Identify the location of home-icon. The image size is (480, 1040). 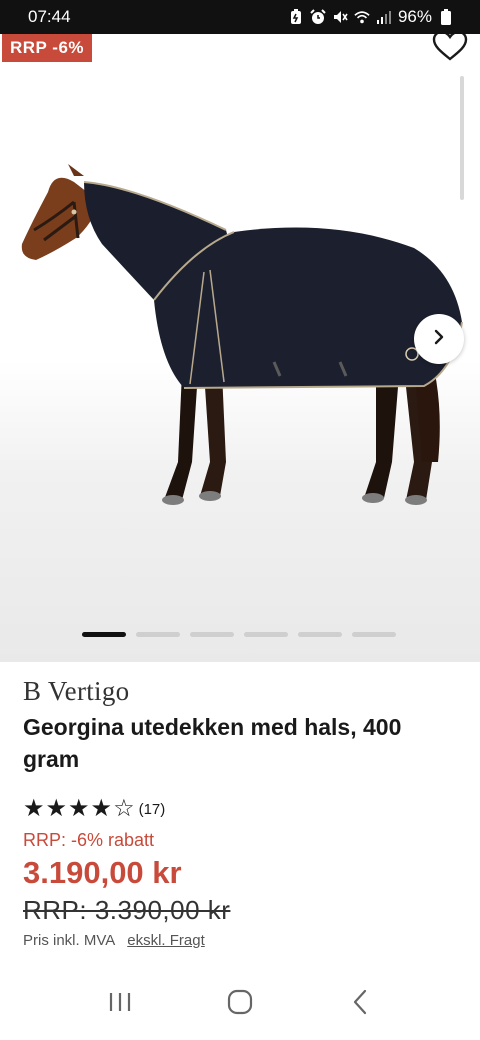
(240, 1004).